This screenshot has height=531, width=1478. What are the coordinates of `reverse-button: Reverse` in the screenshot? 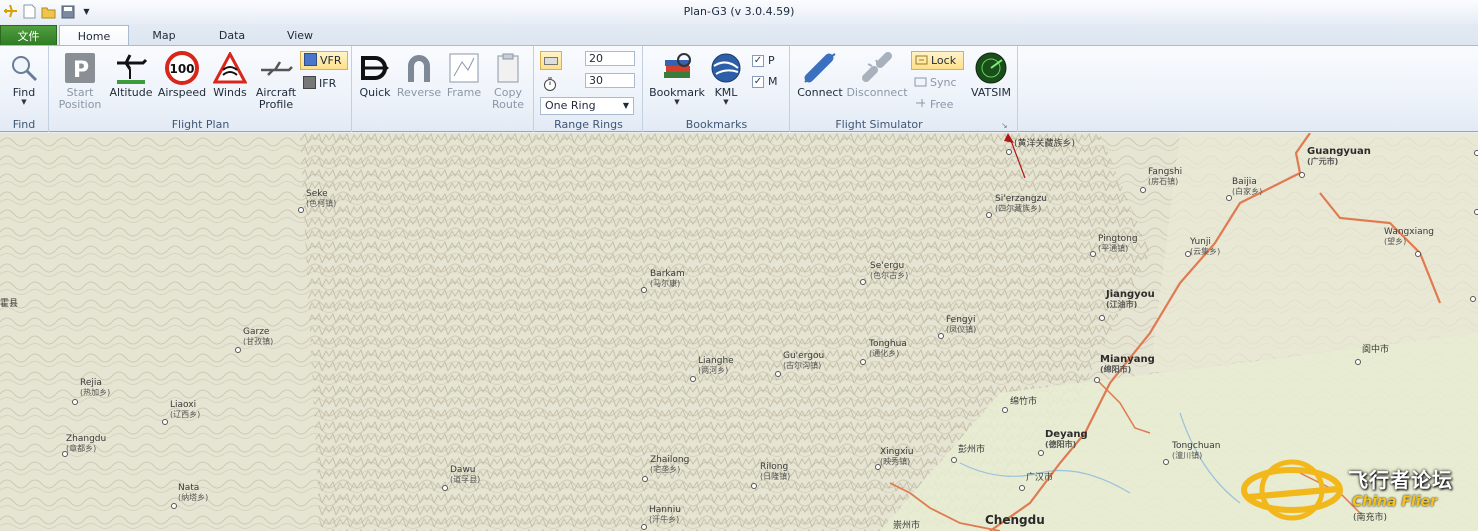 It's located at (419, 75).